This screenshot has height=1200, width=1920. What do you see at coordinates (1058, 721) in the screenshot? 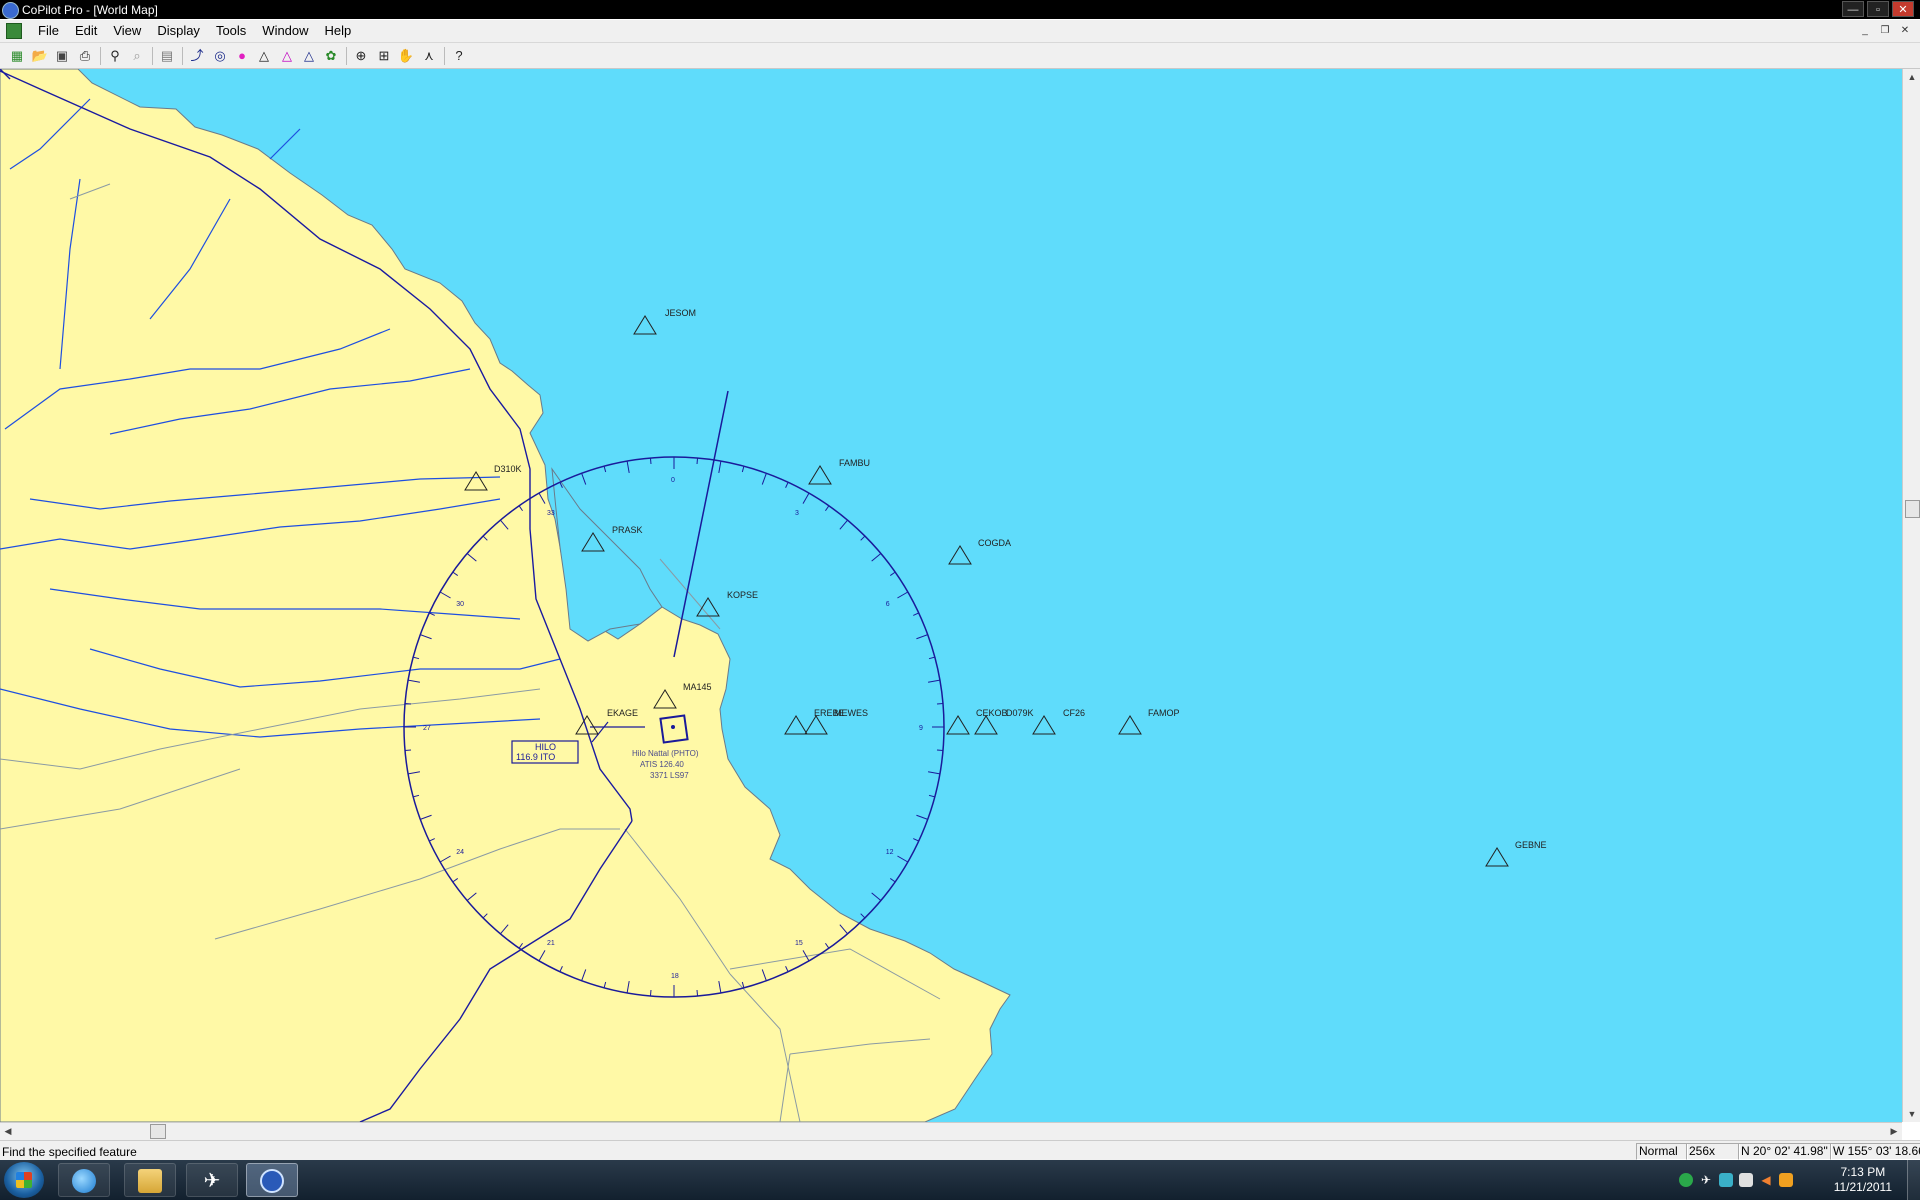
I see `waypoint-cf26: CF26` at bounding box center [1058, 721].